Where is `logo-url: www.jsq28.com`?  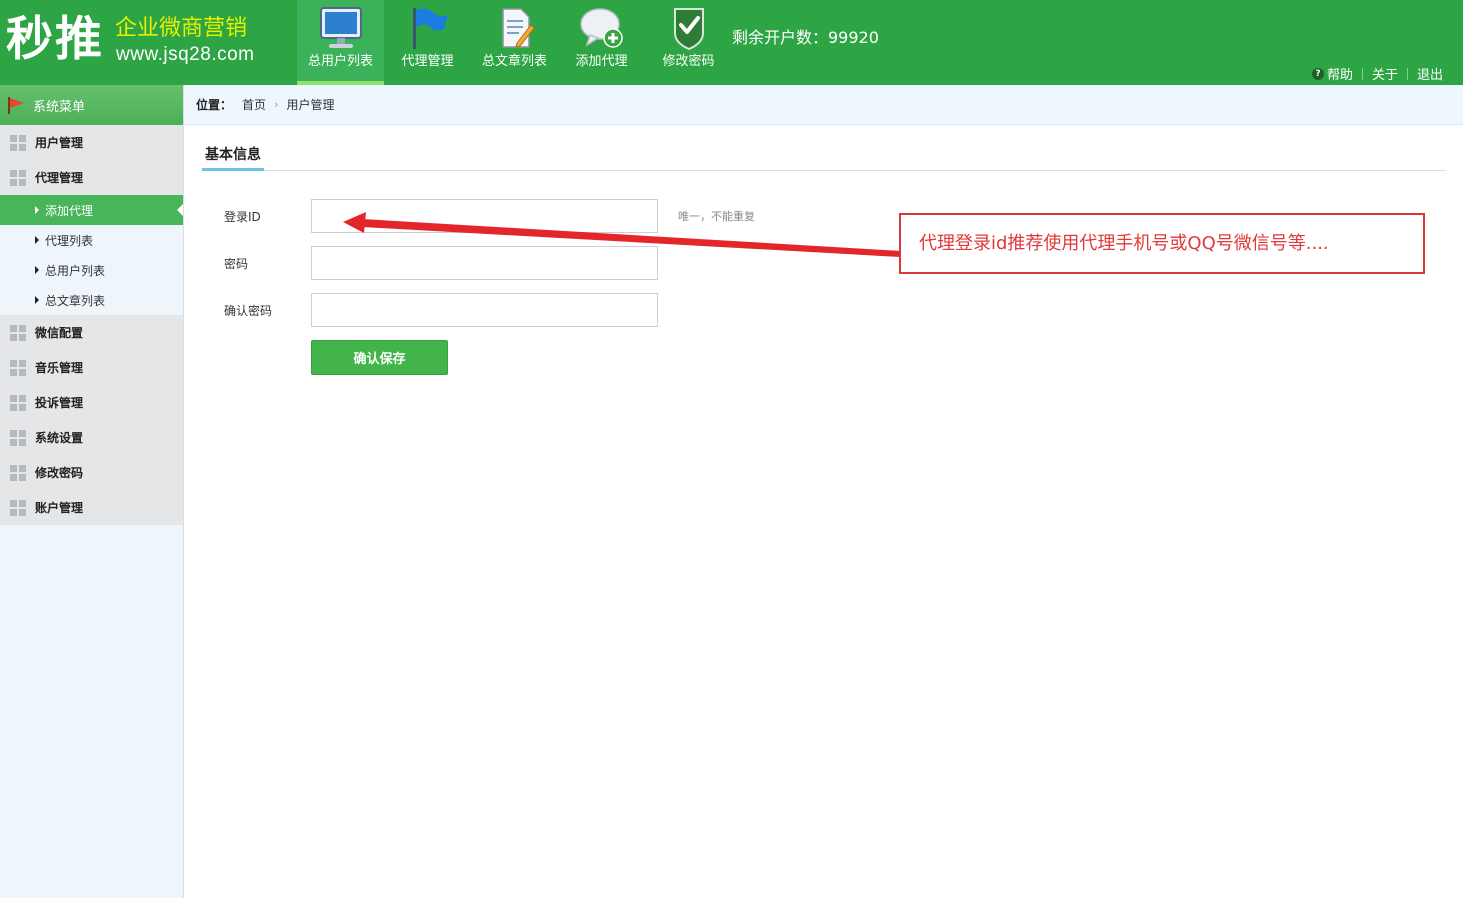
logo-url: www.jsq28.com is located at coordinates (185, 54).